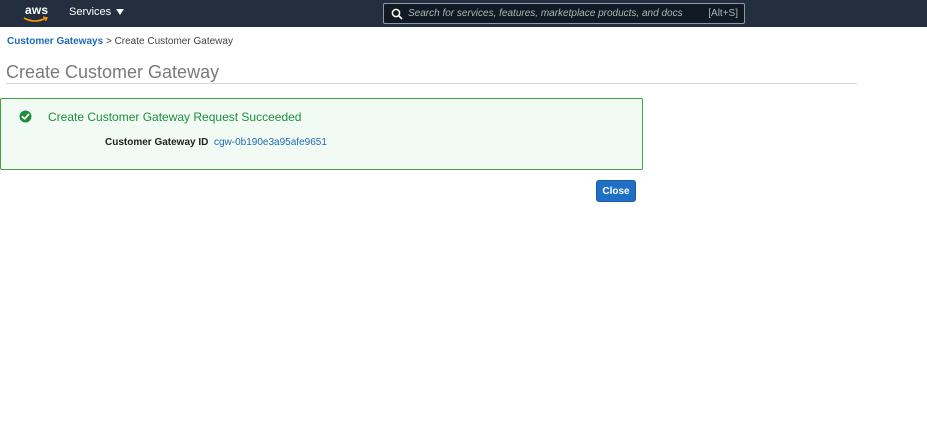 This screenshot has width=927, height=430. What do you see at coordinates (173, 41) in the screenshot?
I see `breadcrumb-current: Create Customer Gateway` at bounding box center [173, 41].